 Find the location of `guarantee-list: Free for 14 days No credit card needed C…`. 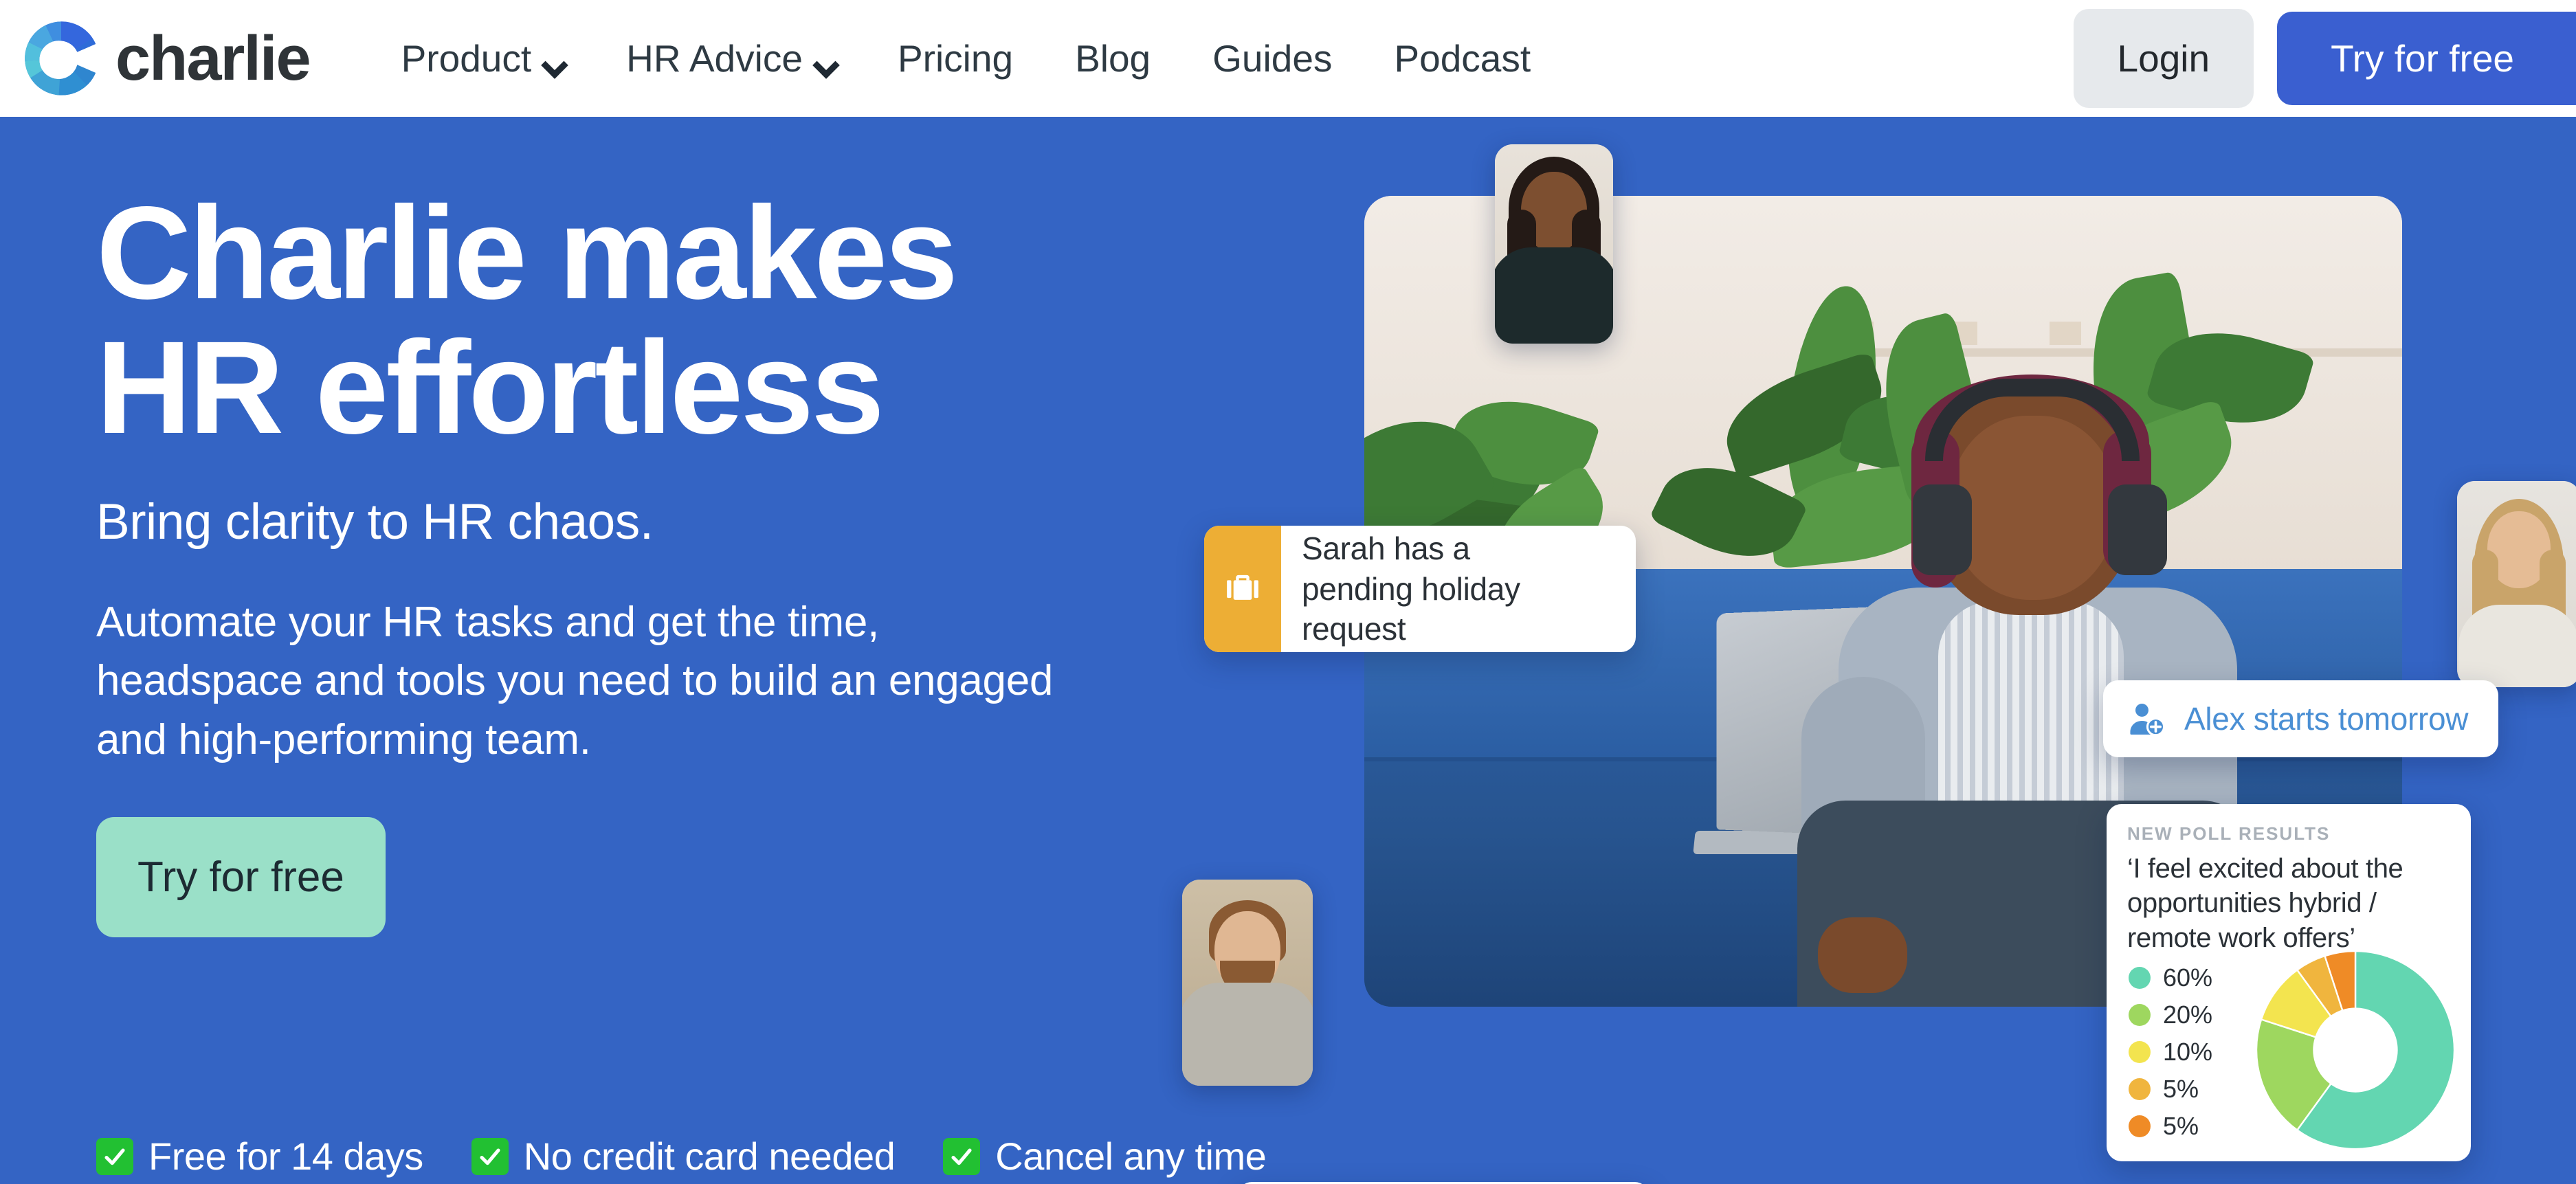

guarantee-list: Free for 14 days No credit card needed C… is located at coordinates (705, 1156).